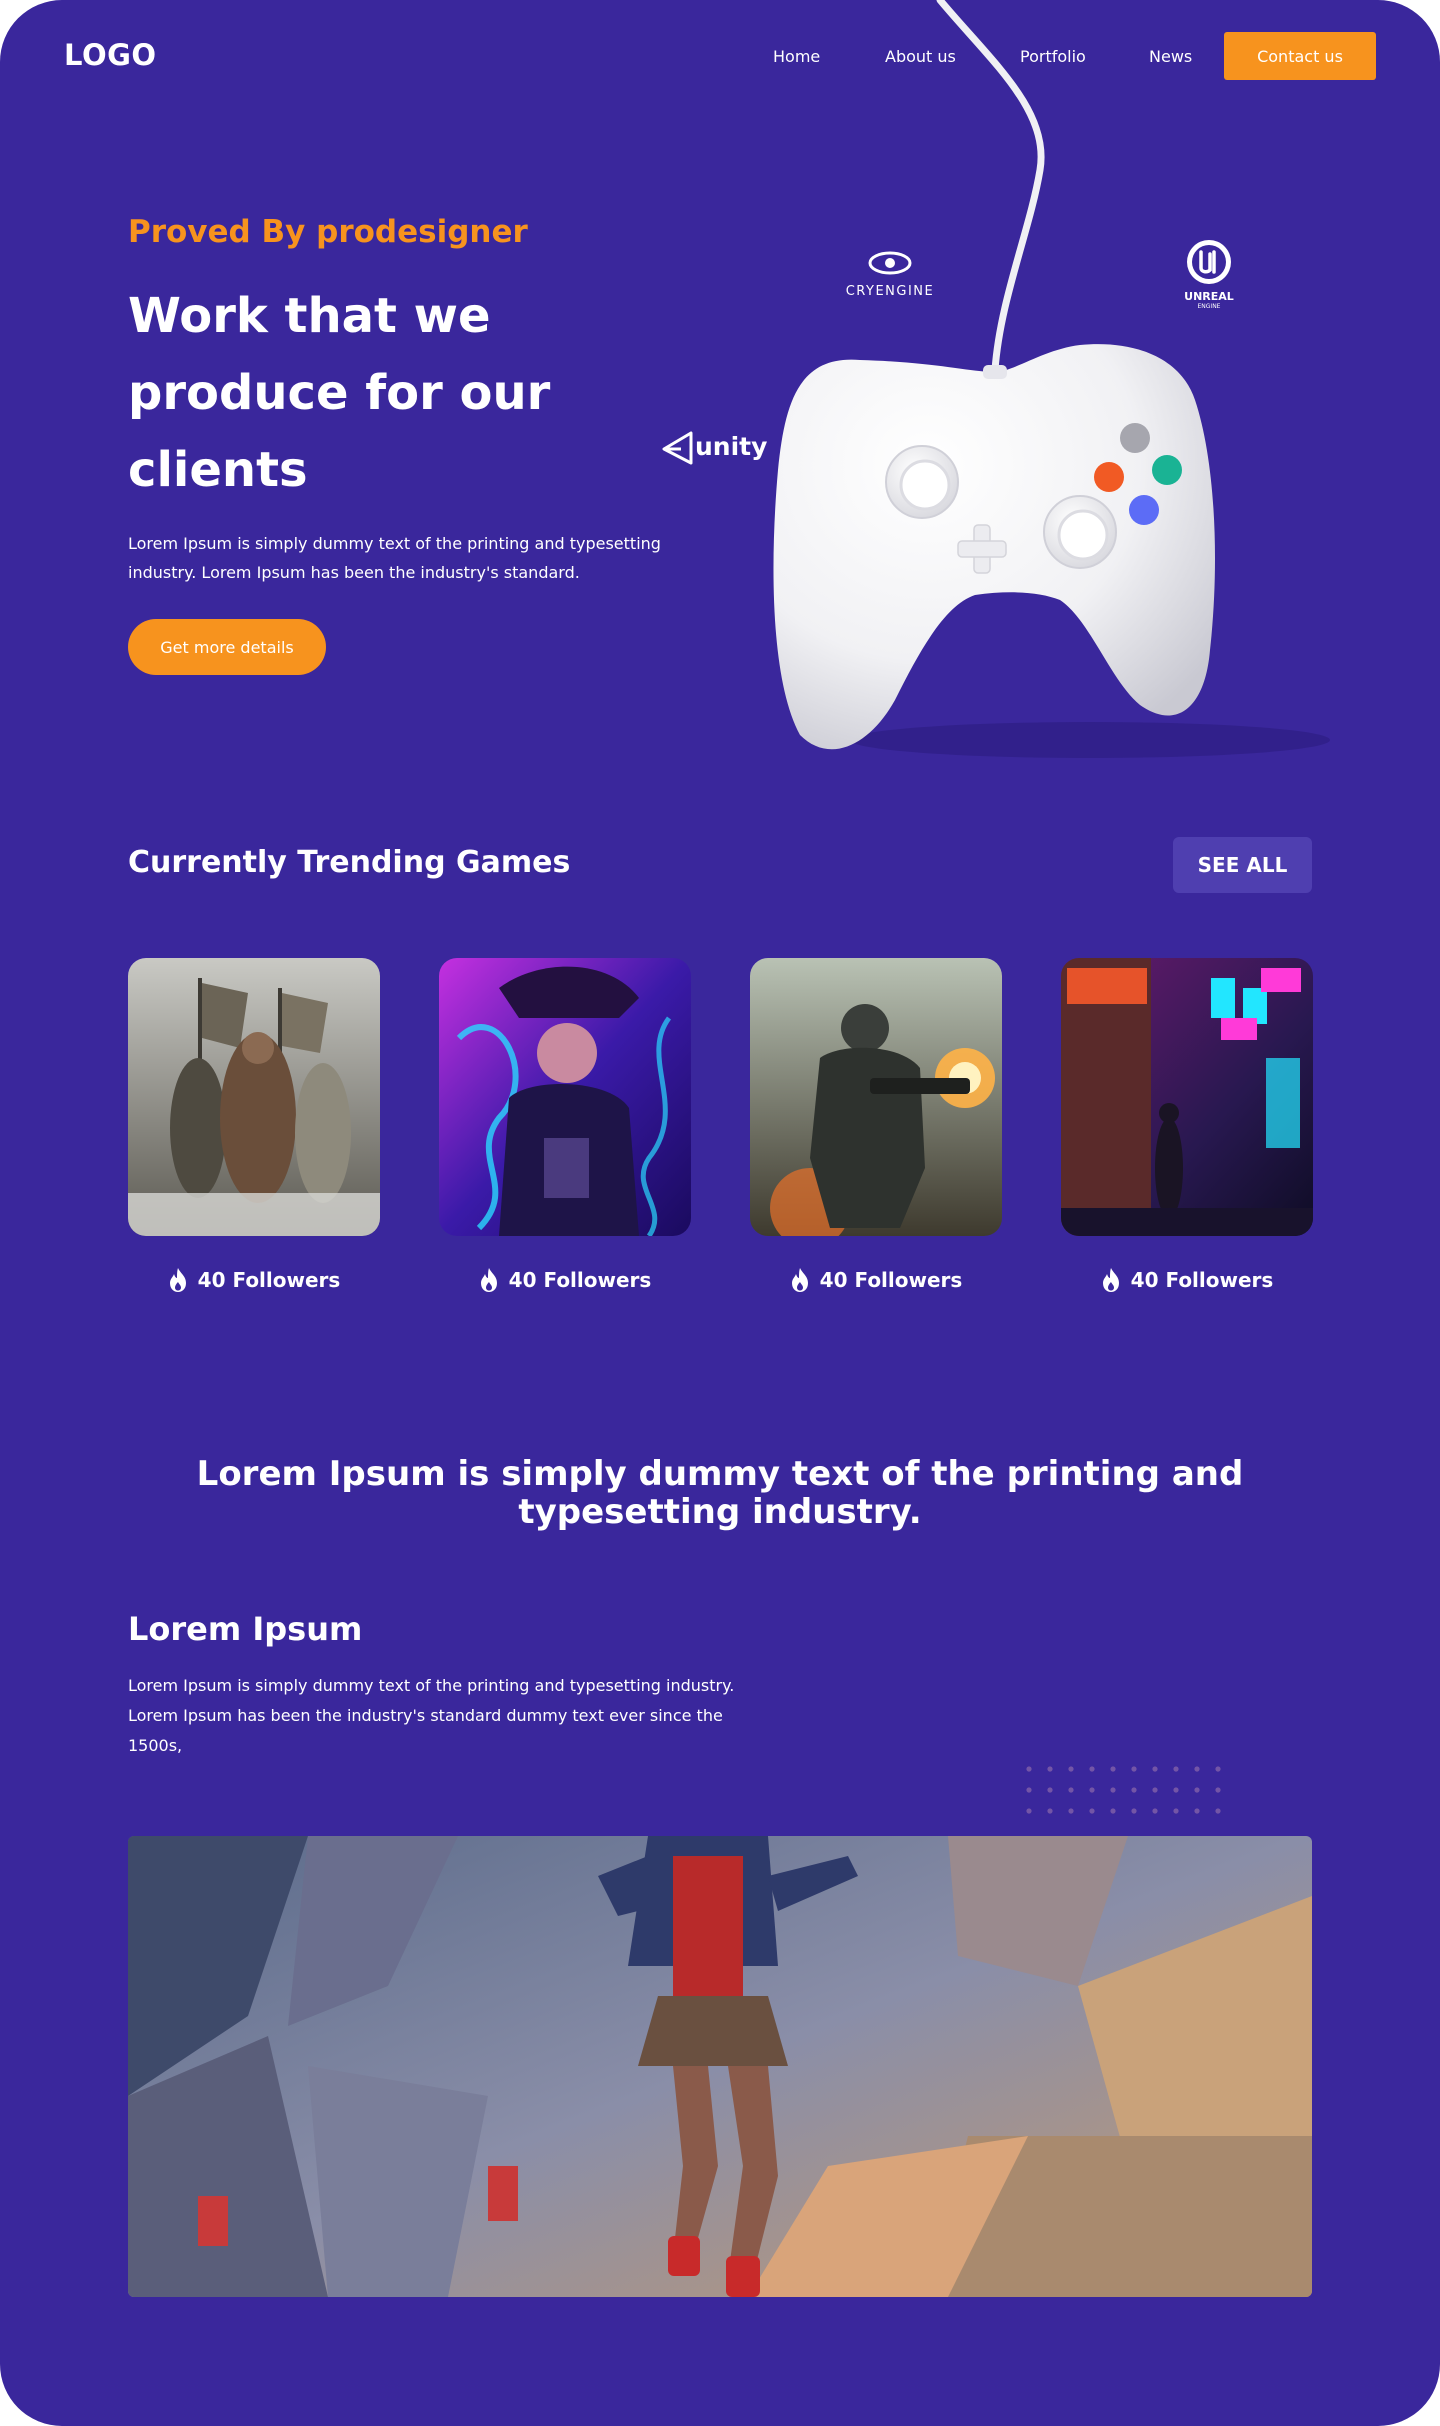 The image size is (1440, 2426). Describe the element at coordinates (1209, 306) in the screenshot. I see `unreal-sublabel: ENGINE` at that location.